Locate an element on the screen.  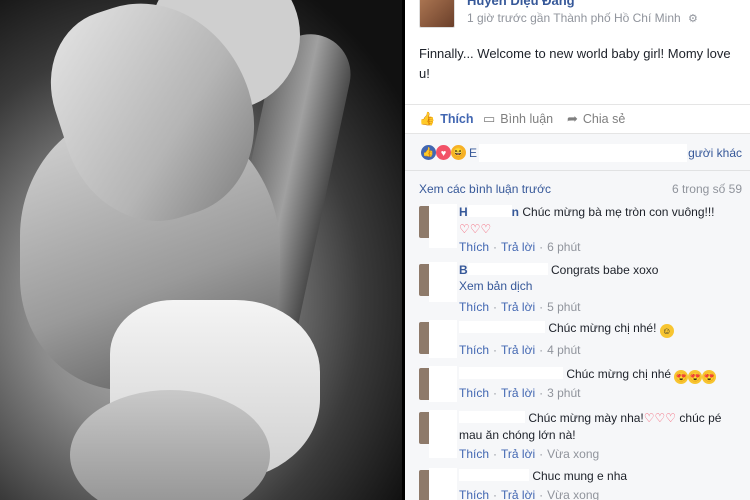
post-meta: 1 giờ trước gần Thành phố Hồ Chí Minh ⚙ is located at coordinates (582, 18).